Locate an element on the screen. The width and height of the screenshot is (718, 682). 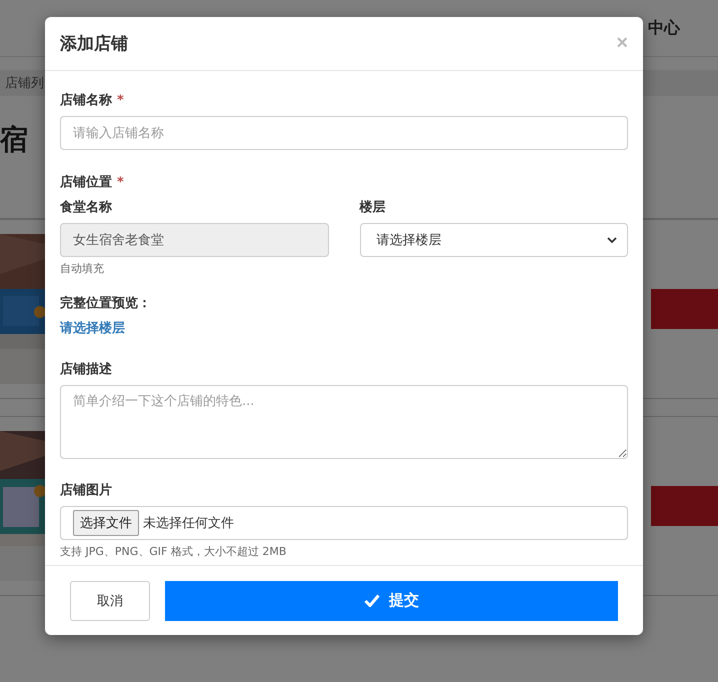
field-label: 店铺名称 * is located at coordinates (92, 100).